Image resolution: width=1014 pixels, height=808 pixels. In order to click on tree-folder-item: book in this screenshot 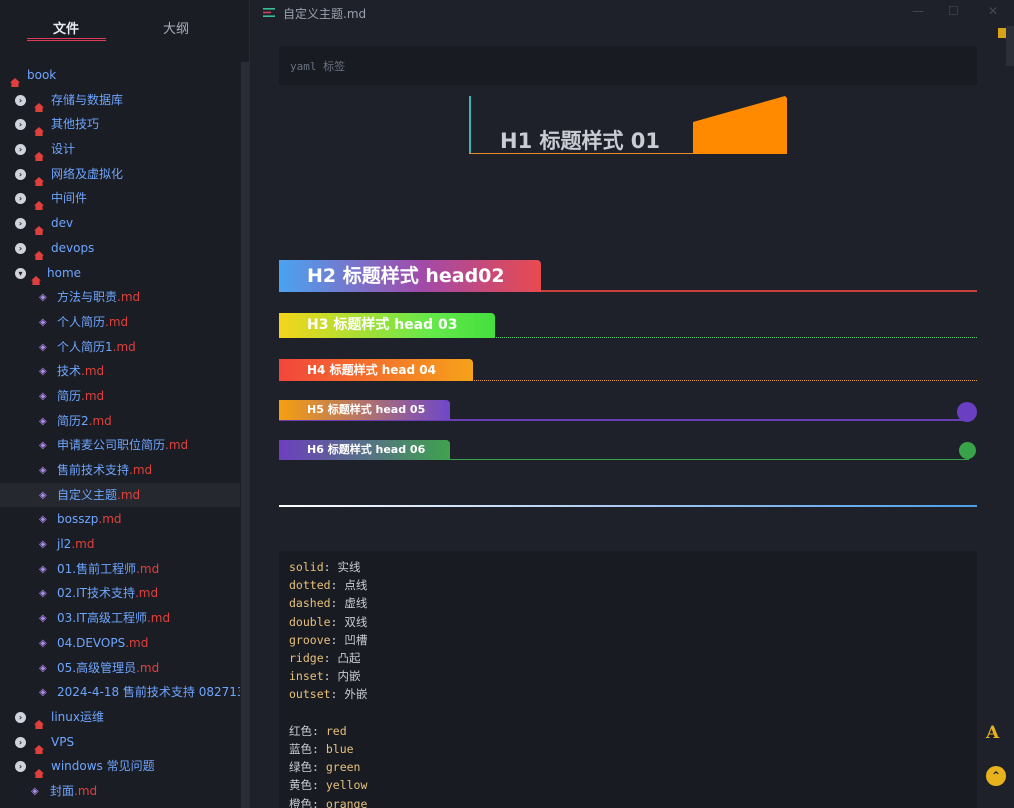, I will do `click(120, 75)`.